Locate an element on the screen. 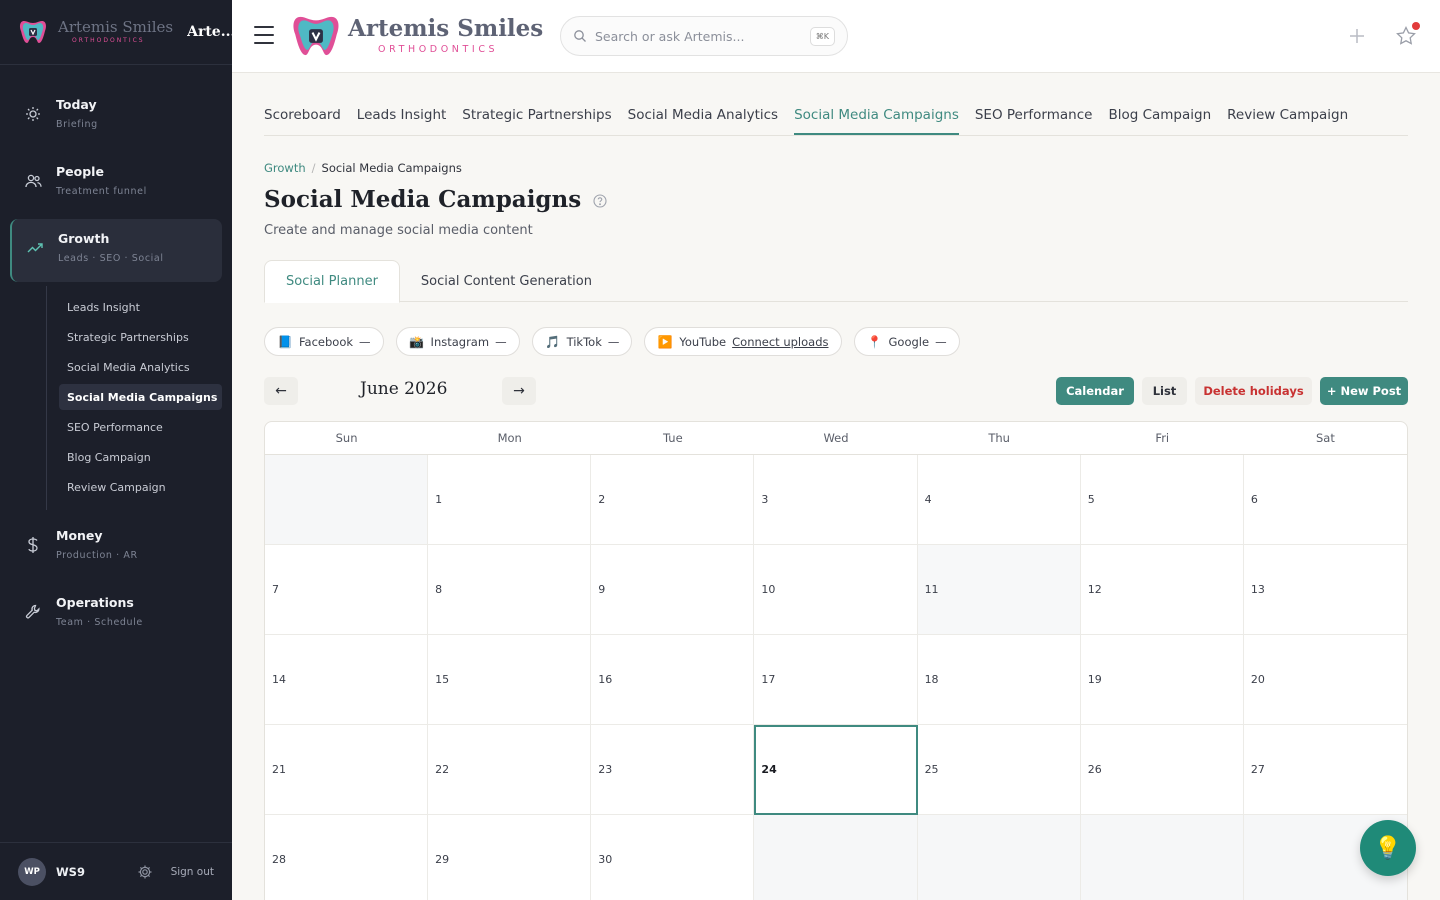 This screenshot has width=1440, height=900. sidebar-item-operations: Operations Team · Schedule is located at coordinates (116, 614).